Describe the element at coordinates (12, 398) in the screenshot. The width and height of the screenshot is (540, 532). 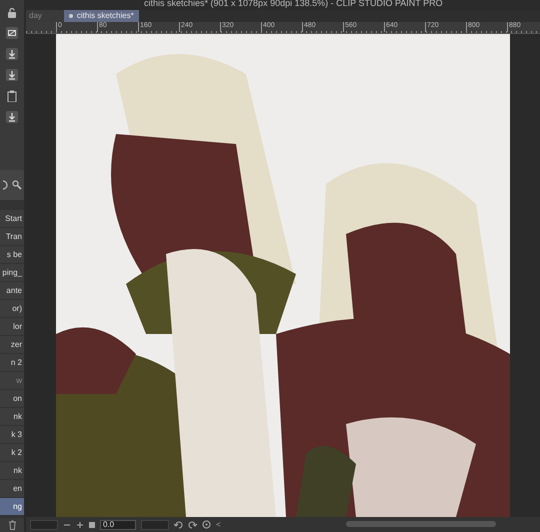
I see `layer-item: on` at that location.